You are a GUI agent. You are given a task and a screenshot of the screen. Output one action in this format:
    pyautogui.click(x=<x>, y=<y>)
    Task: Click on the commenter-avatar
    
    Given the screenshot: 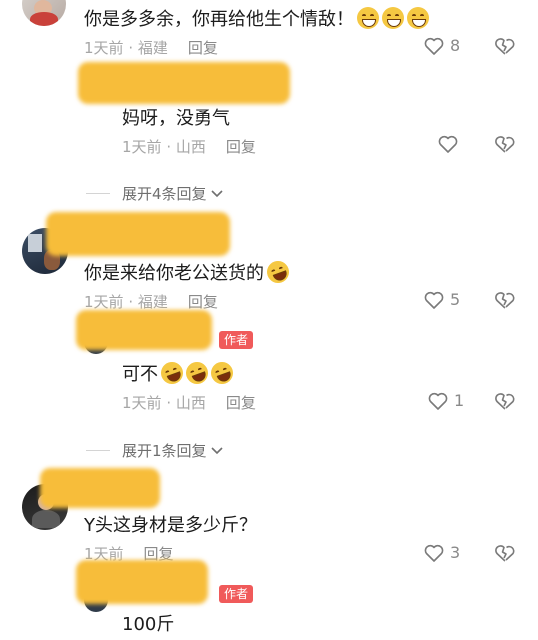 What is the action you would take?
    pyautogui.click(x=44, y=13)
    